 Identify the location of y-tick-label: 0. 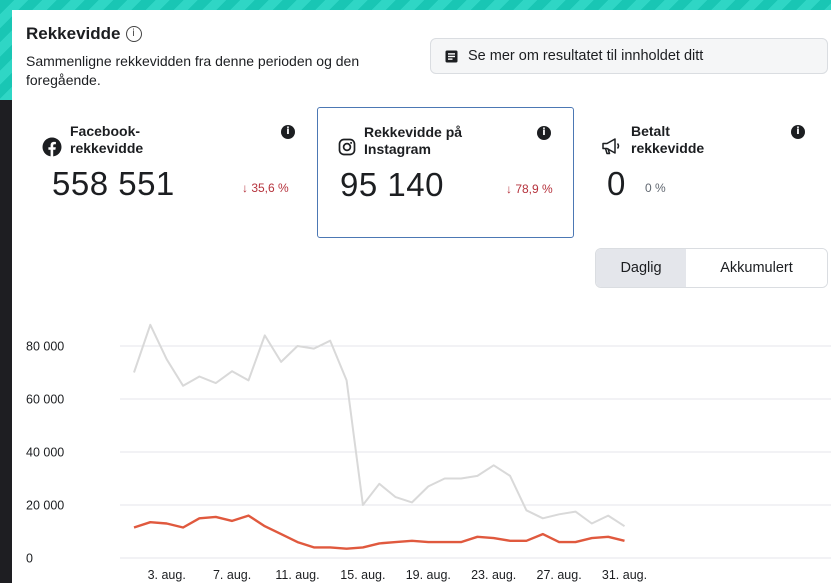
(29, 559).